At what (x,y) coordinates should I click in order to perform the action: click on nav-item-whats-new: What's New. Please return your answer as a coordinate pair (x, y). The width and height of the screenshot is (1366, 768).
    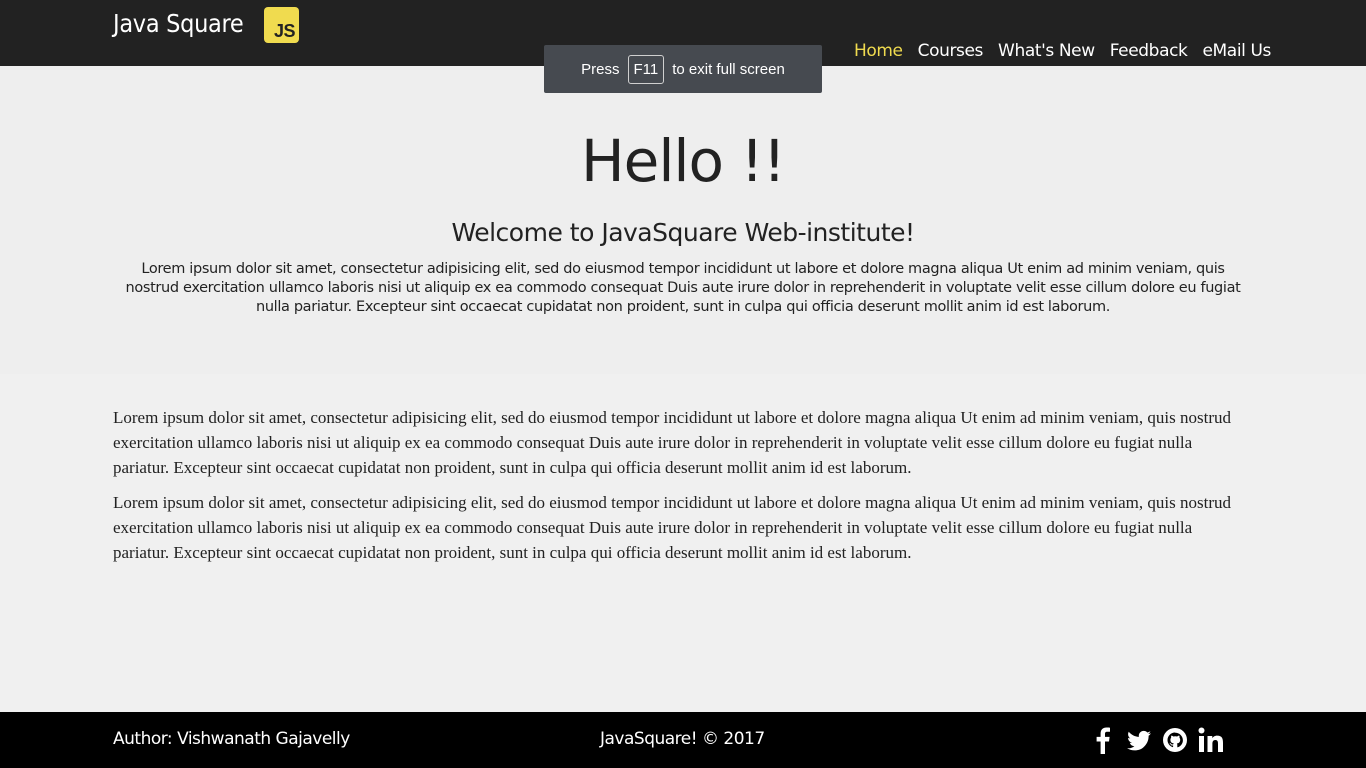
    Looking at the image, I should click on (1046, 51).